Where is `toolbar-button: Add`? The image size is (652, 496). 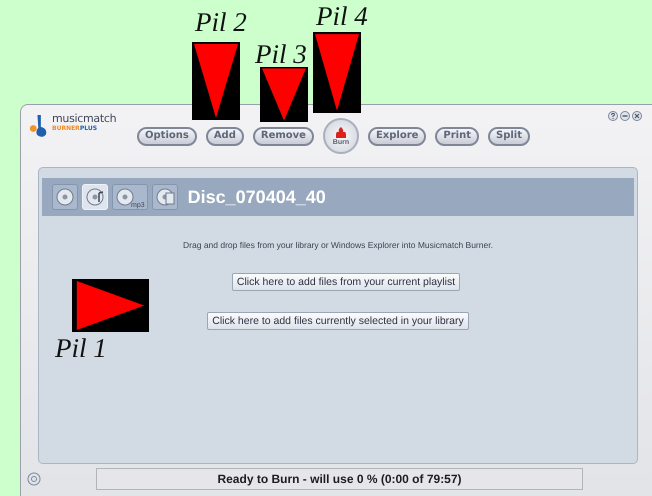 toolbar-button: Add is located at coordinates (225, 136).